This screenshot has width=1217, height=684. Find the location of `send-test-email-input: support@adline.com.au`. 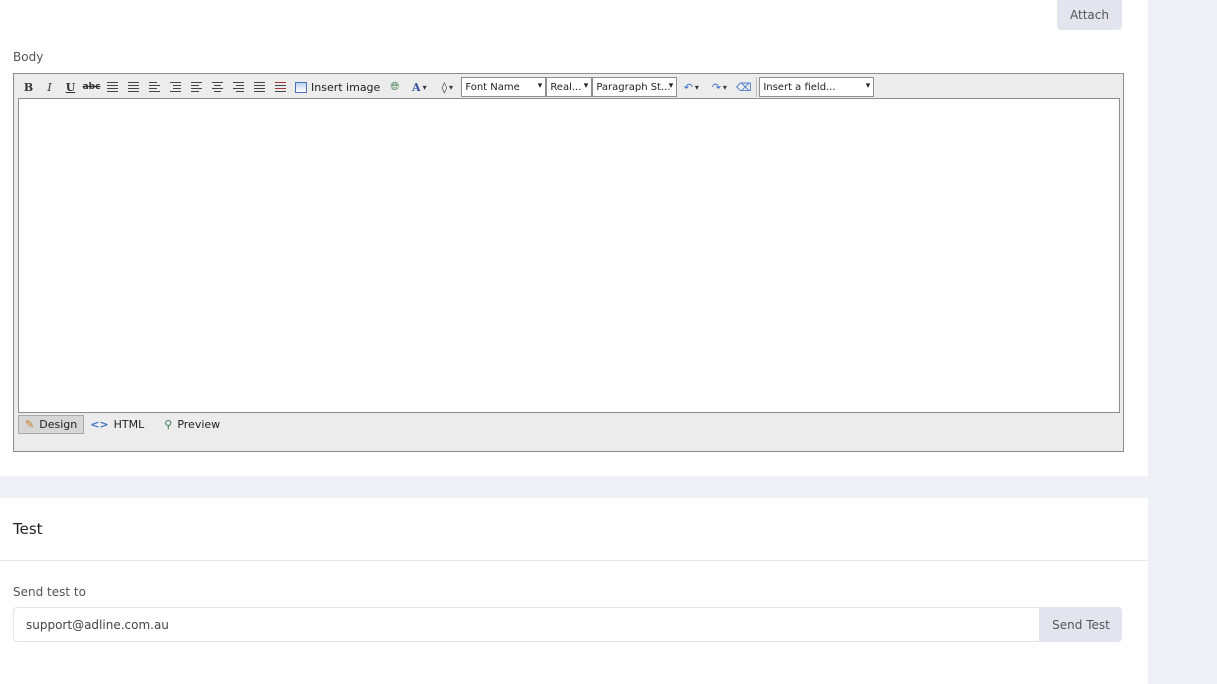

send-test-email-input: support@adline.com.au is located at coordinates (526, 624).